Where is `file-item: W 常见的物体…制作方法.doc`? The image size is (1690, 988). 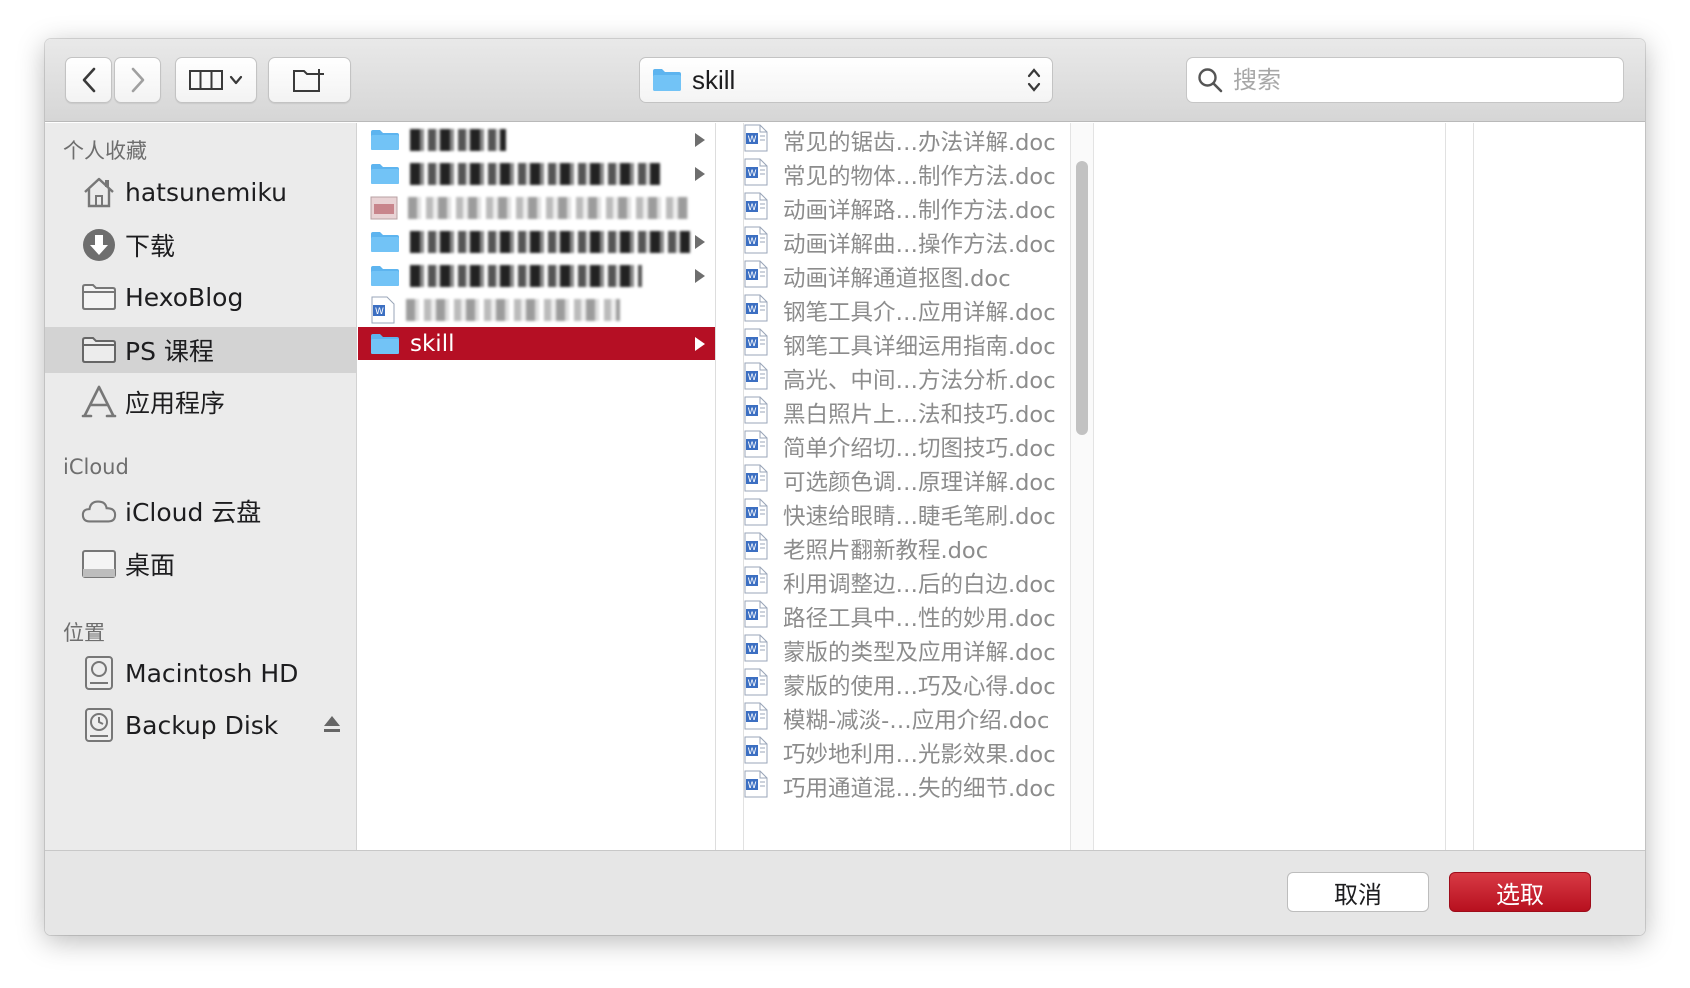
file-item: W 常见的物体…制作方法.doc is located at coordinates (899, 174).